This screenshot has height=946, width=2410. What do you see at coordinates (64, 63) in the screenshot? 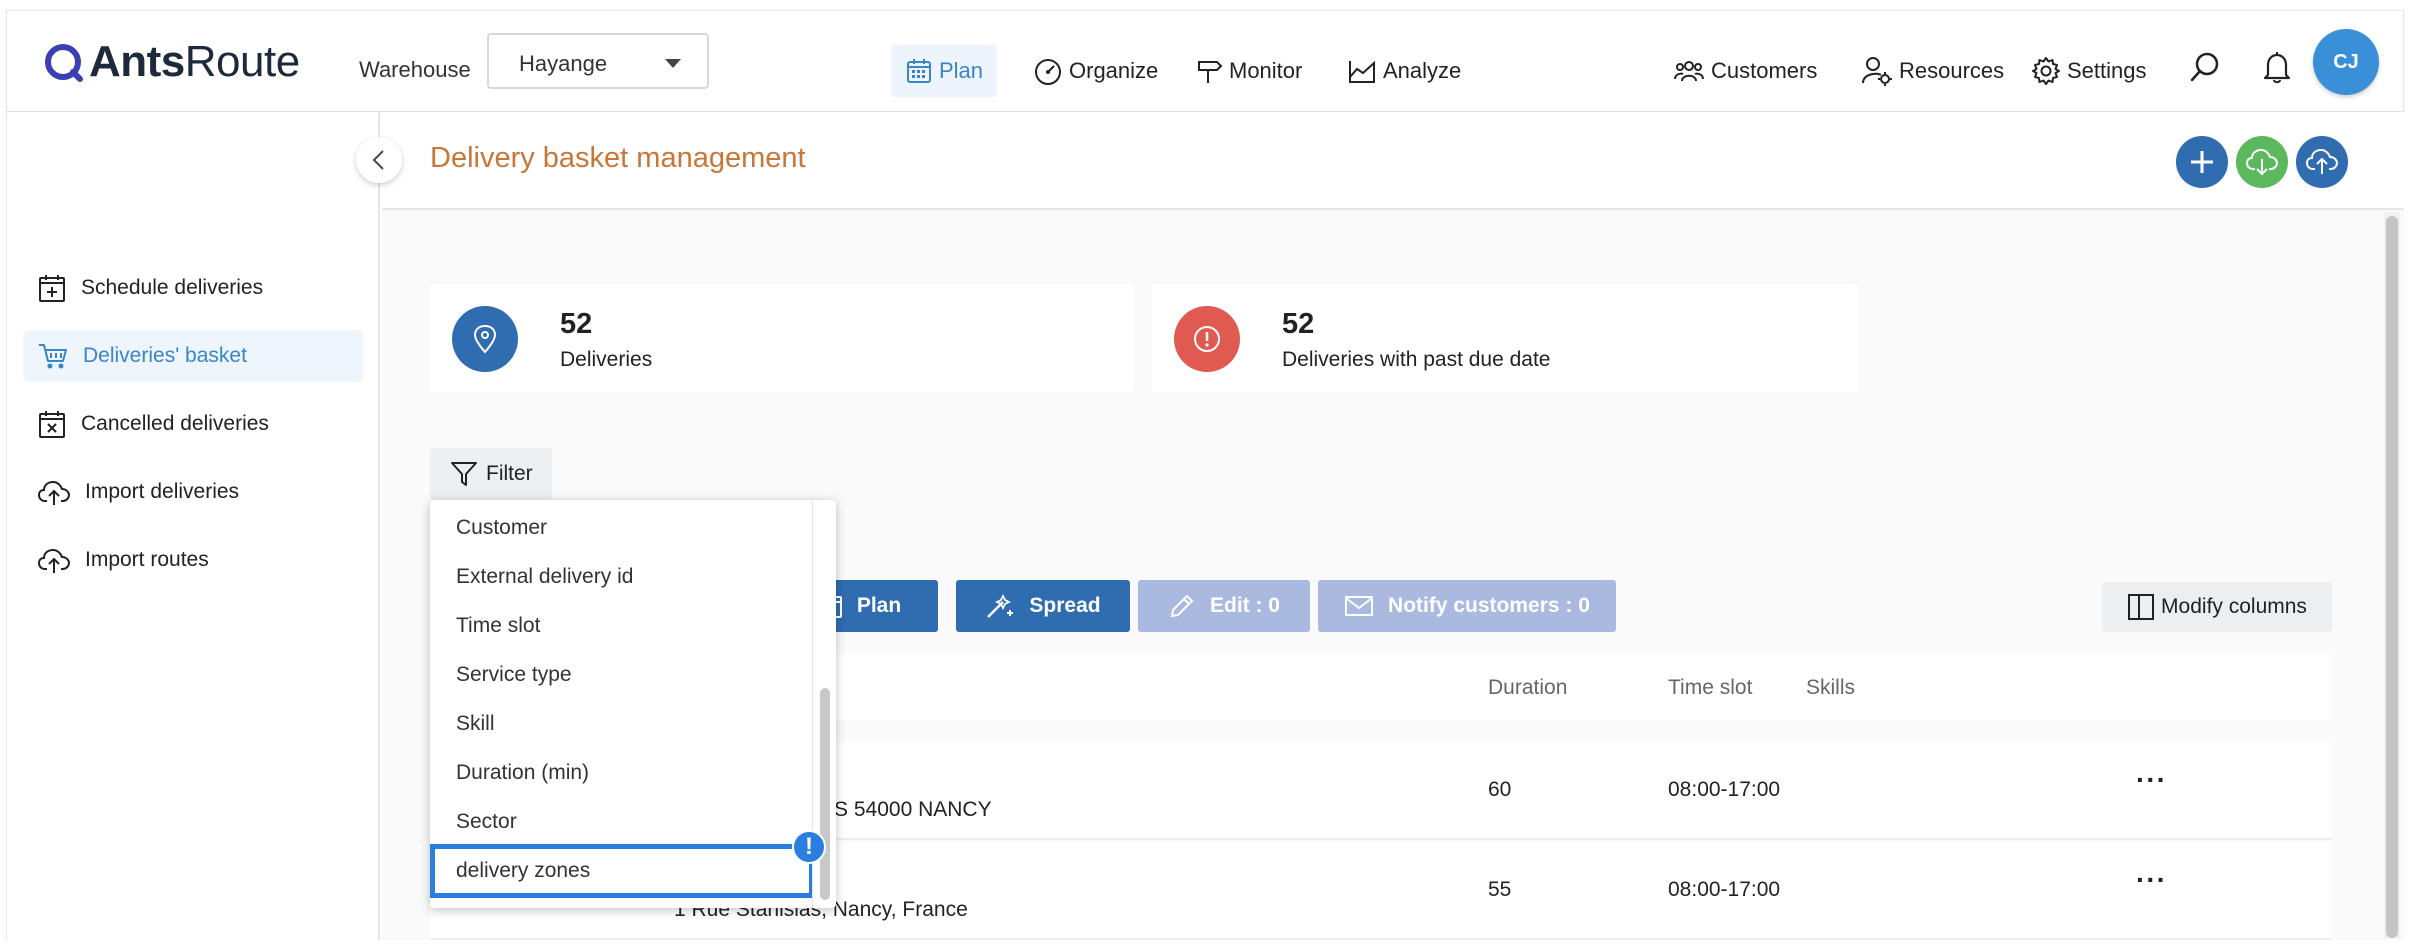
I see `logo-icon` at bounding box center [64, 63].